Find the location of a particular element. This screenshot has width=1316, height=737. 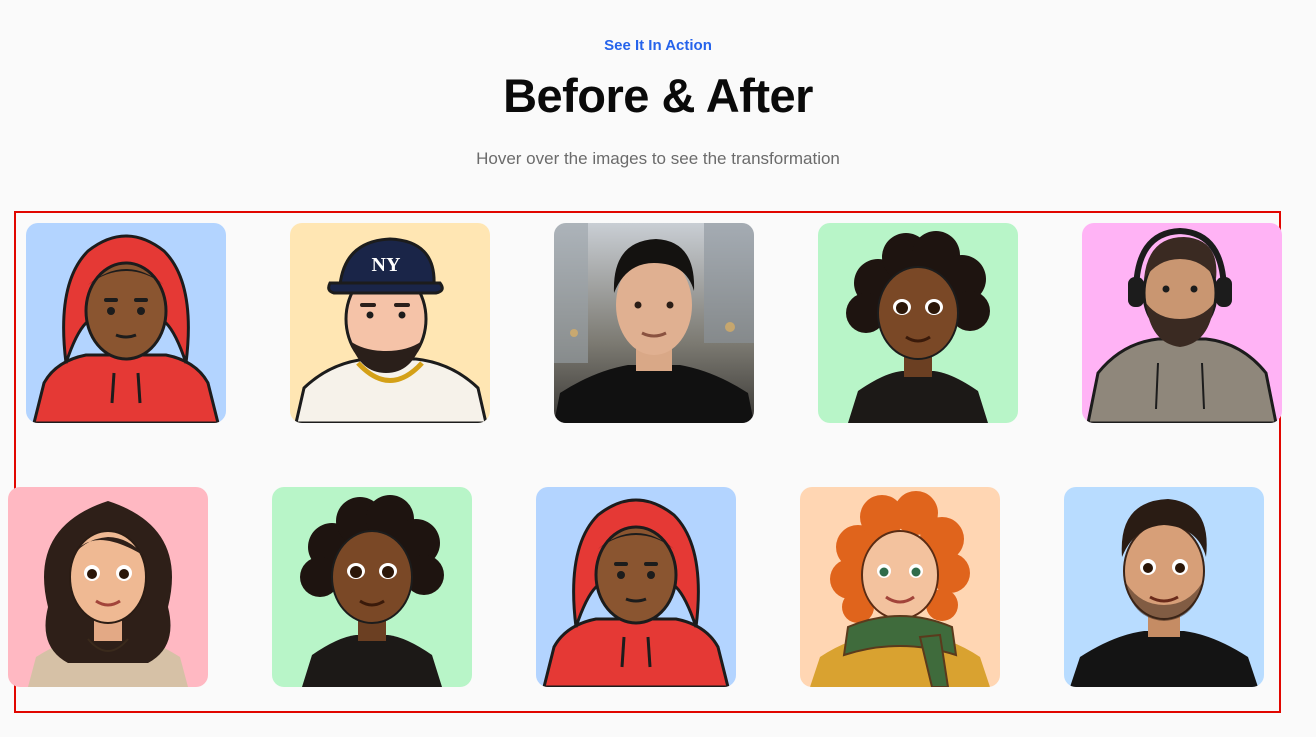

avatar-card-woman-curly-hair is located at coordinates (918, 323).